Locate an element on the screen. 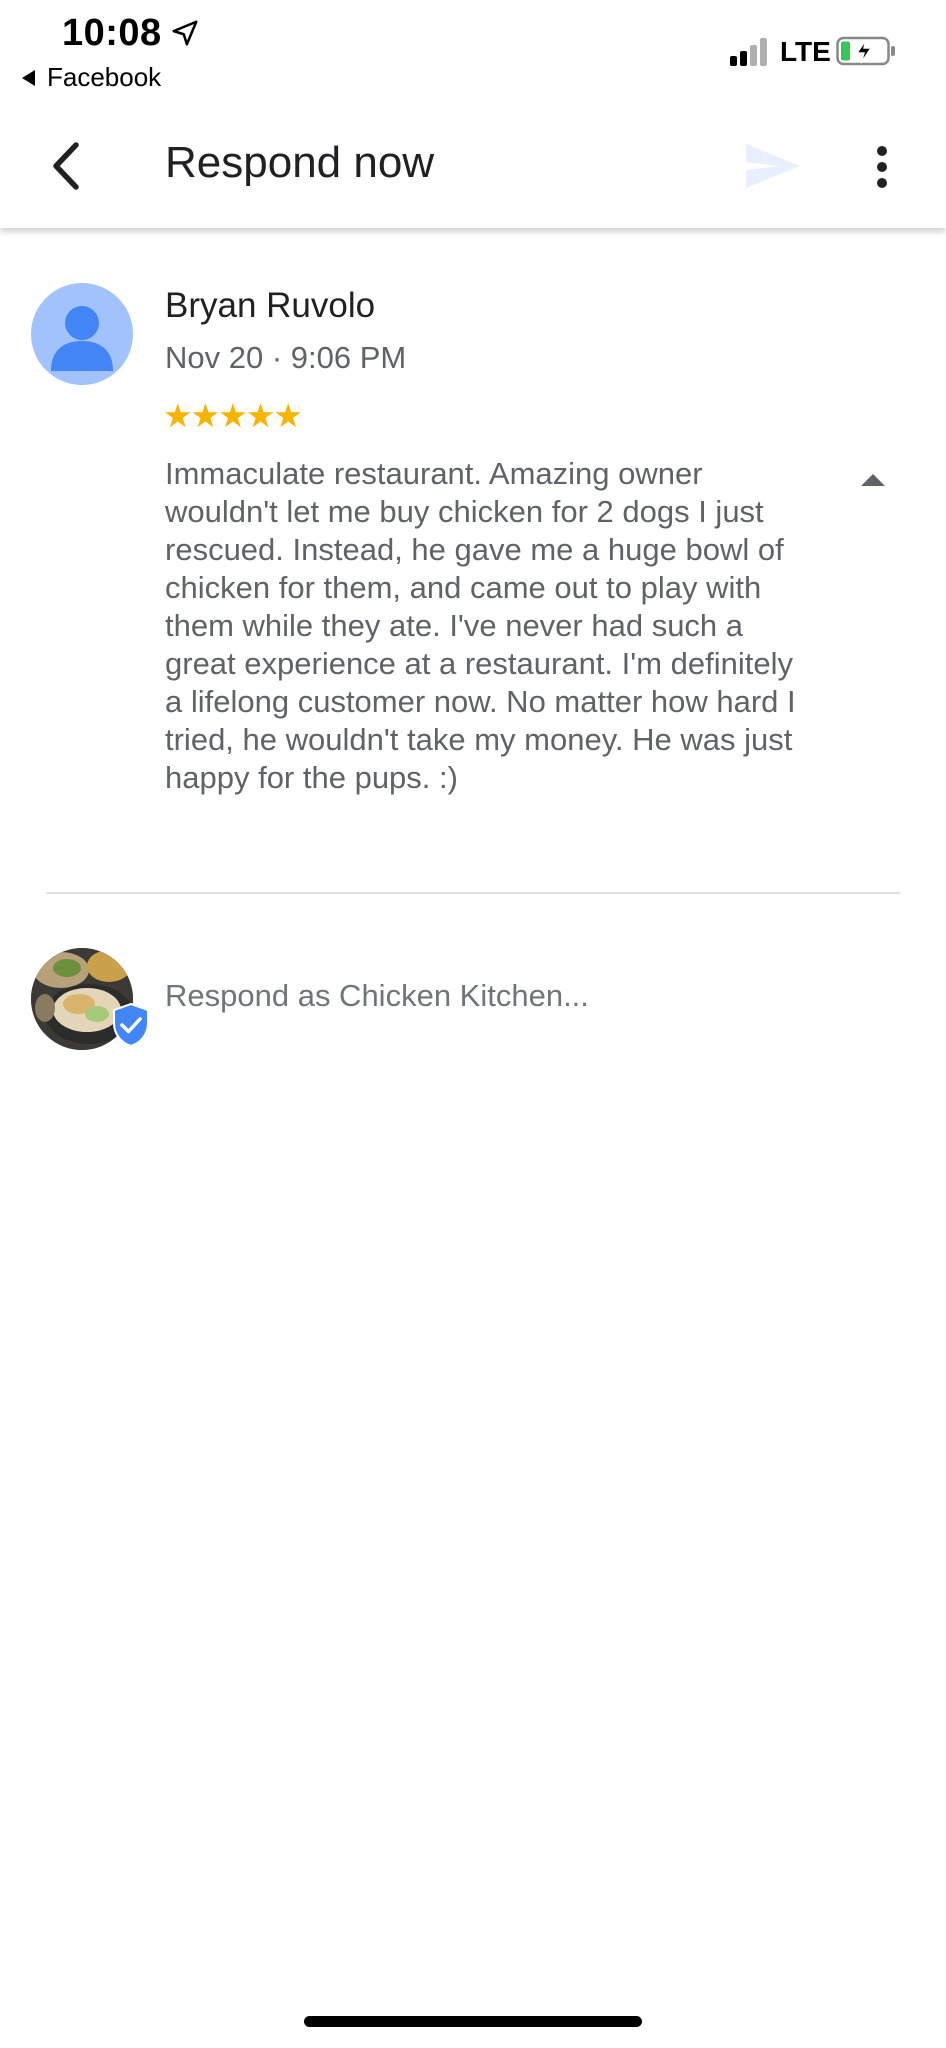  back-button is located at coordinates (66, 166).